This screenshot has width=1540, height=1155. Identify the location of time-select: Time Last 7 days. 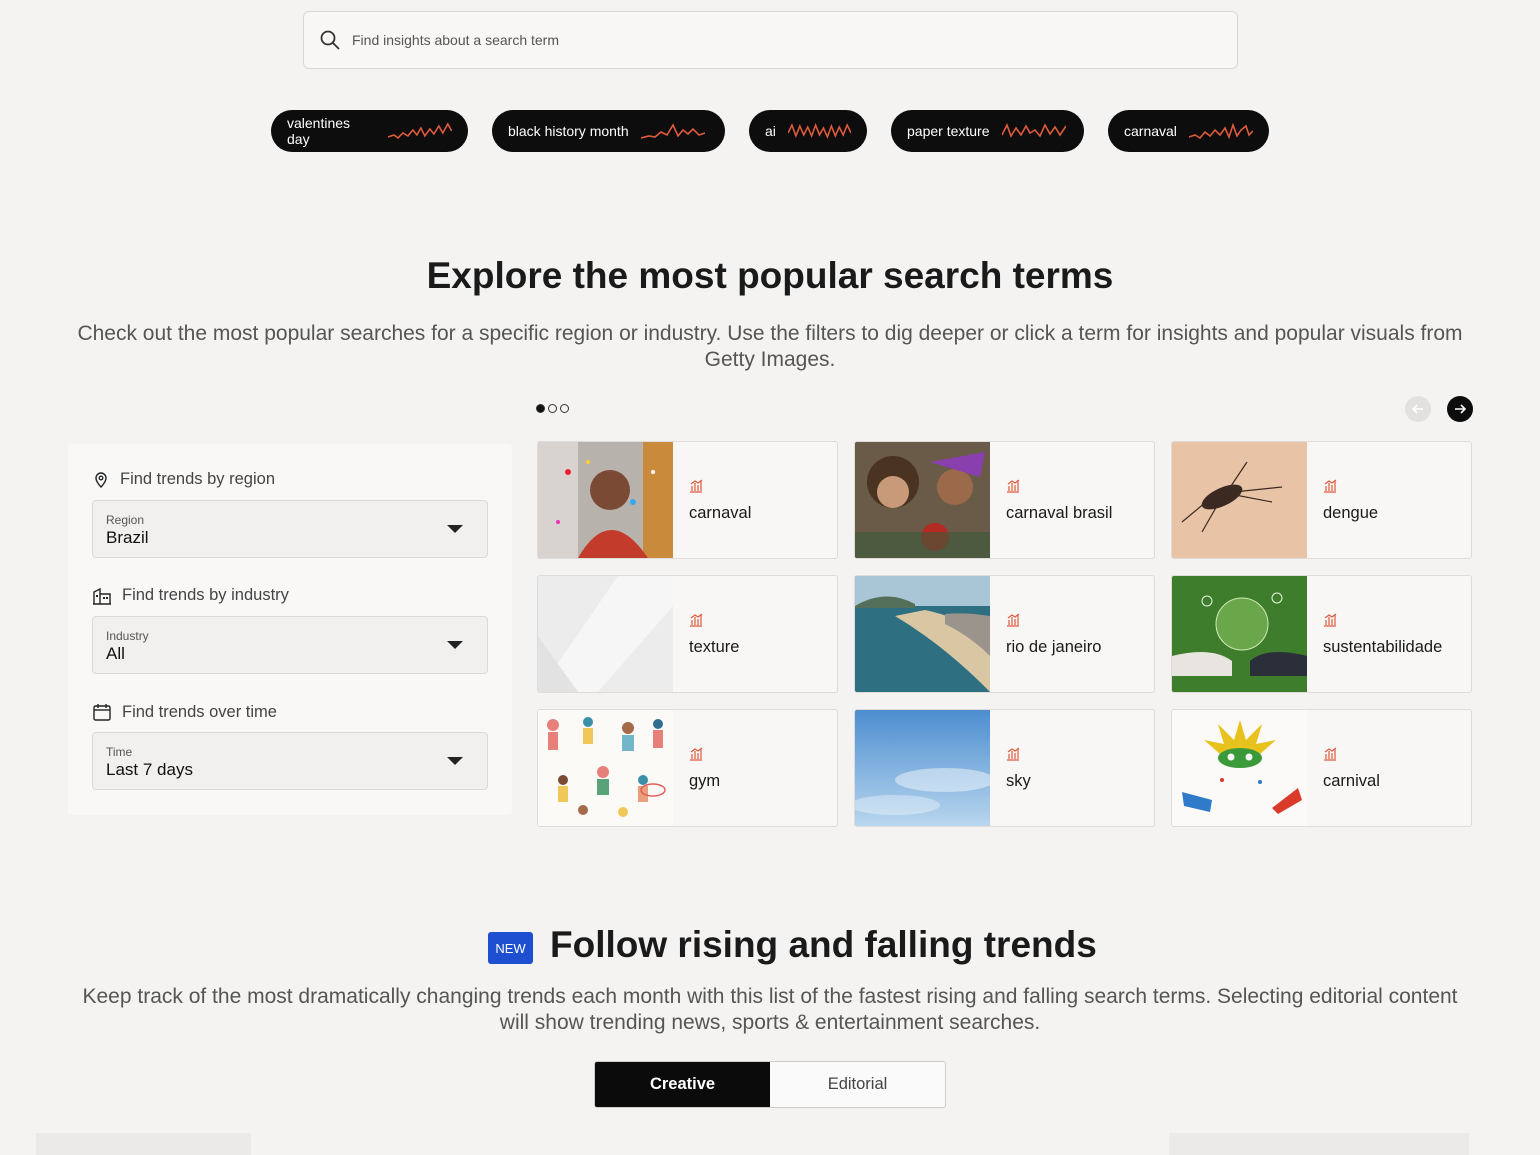
(290, 761).